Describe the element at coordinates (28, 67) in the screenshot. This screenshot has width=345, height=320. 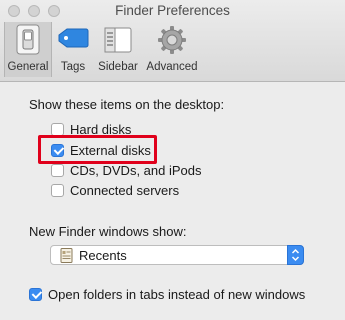
I see `tab-general-label: General` at that location.